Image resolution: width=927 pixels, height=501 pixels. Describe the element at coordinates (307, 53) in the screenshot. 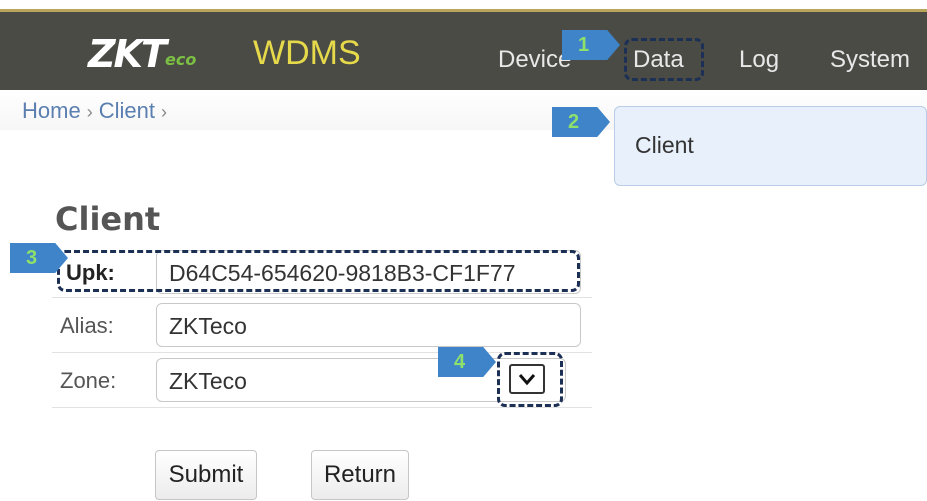

I see `app-title: WDMS` at that location.